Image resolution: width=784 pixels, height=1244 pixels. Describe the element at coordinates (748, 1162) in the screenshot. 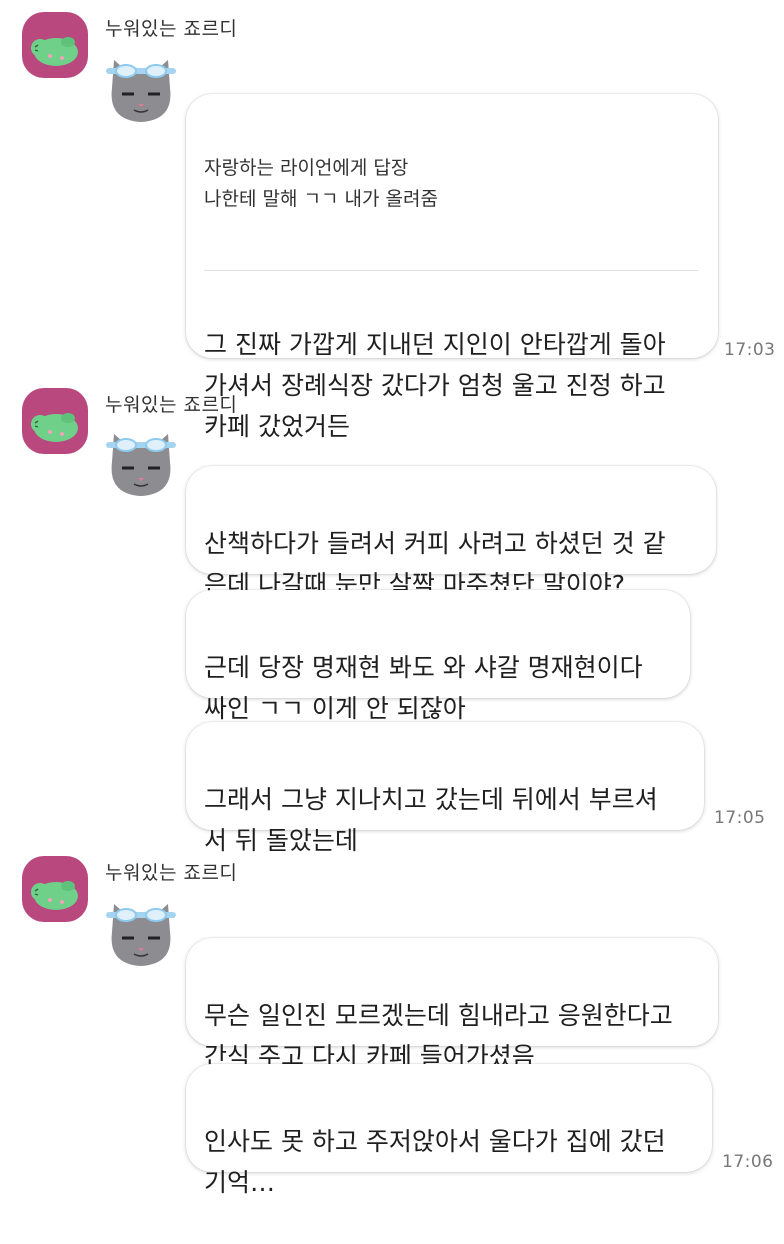

I see `message-time: 17:06` at that location.